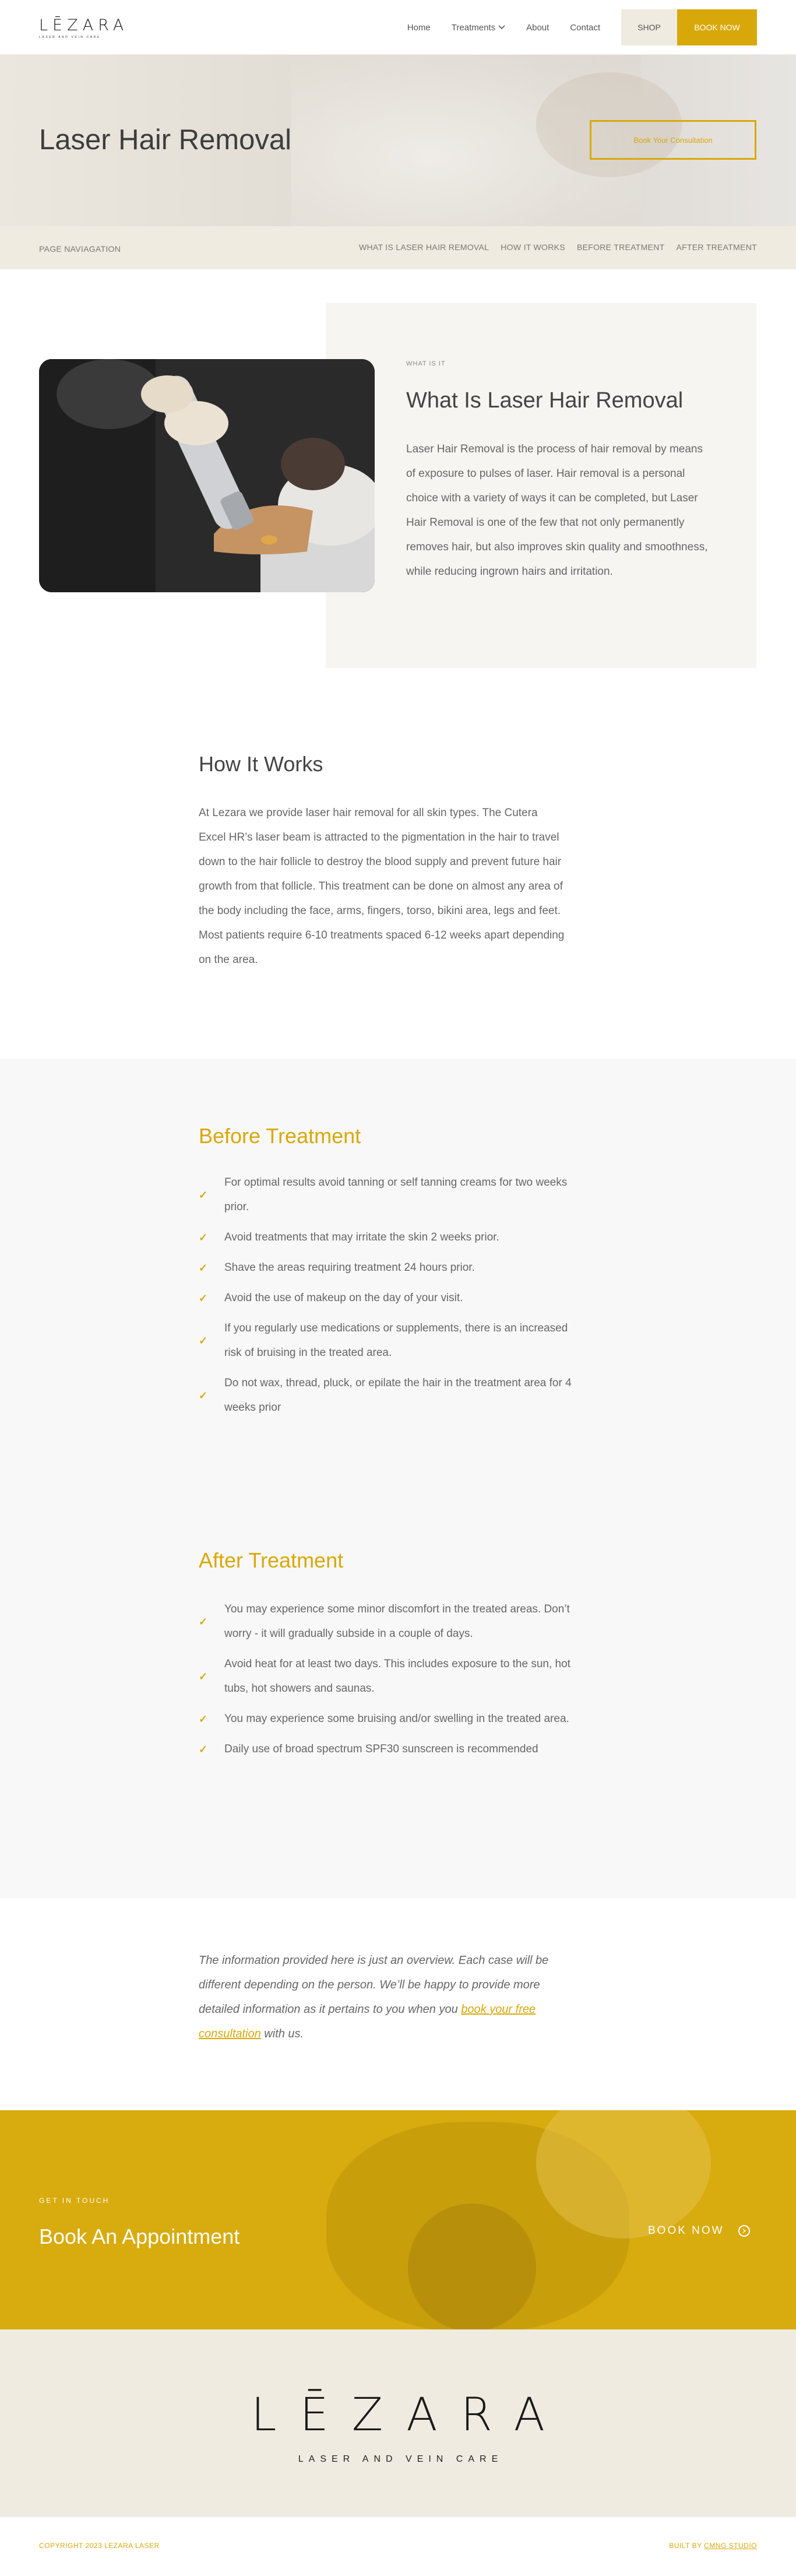  Describe the element at coordinates (80, 249) in the screenshot. I see `page-navigation-label: PAGE NAVIAGATION` at that location.